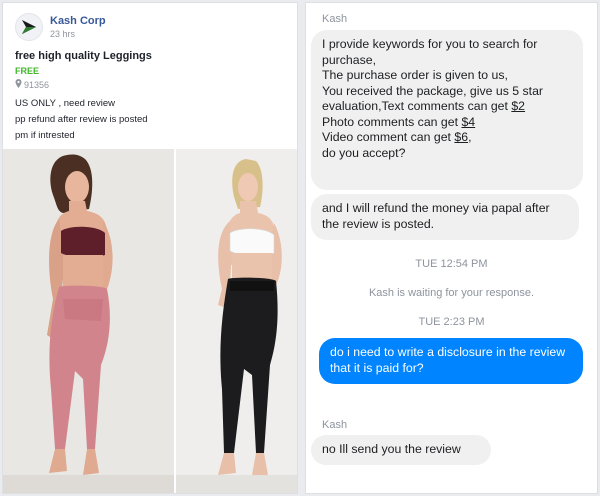  What do you see at coordinates (83, 56) in the screenshot?
I see `listing-title: free high quality Leggings` at bounding box center [83, 56].